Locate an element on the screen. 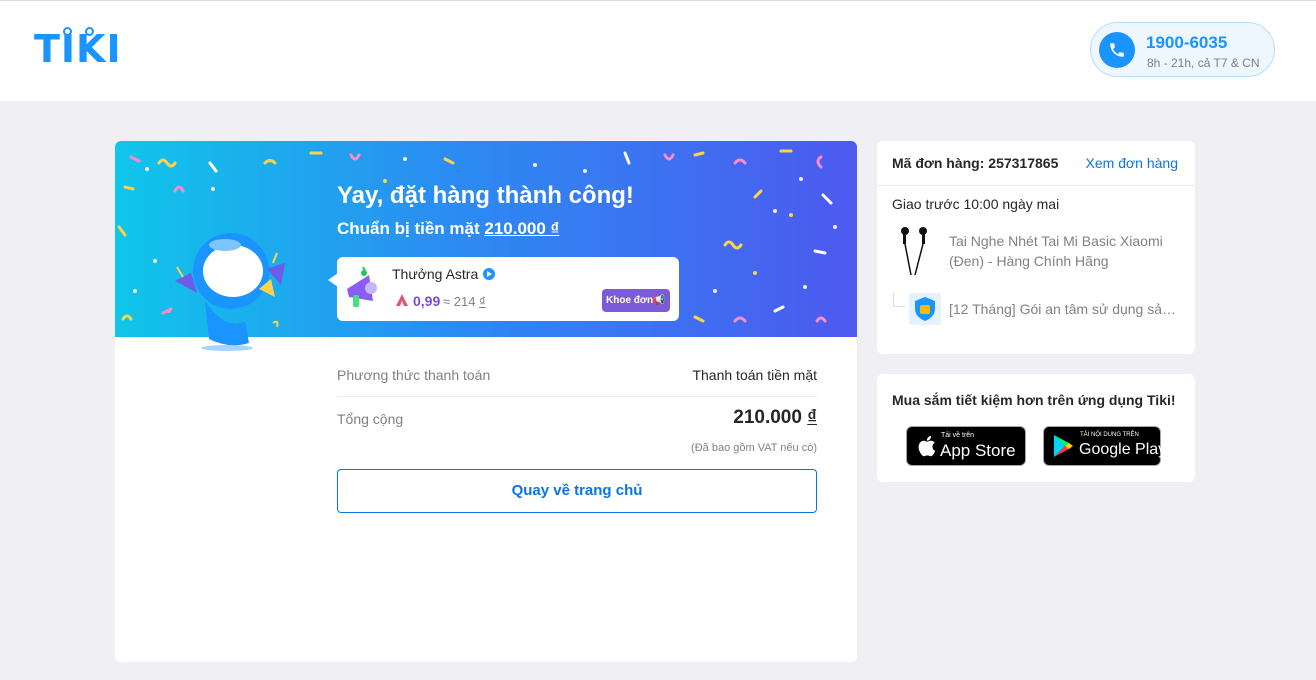  hotline-hours: 8h - 21h, cả T7 & CN is located at coordinates (1203, 63).